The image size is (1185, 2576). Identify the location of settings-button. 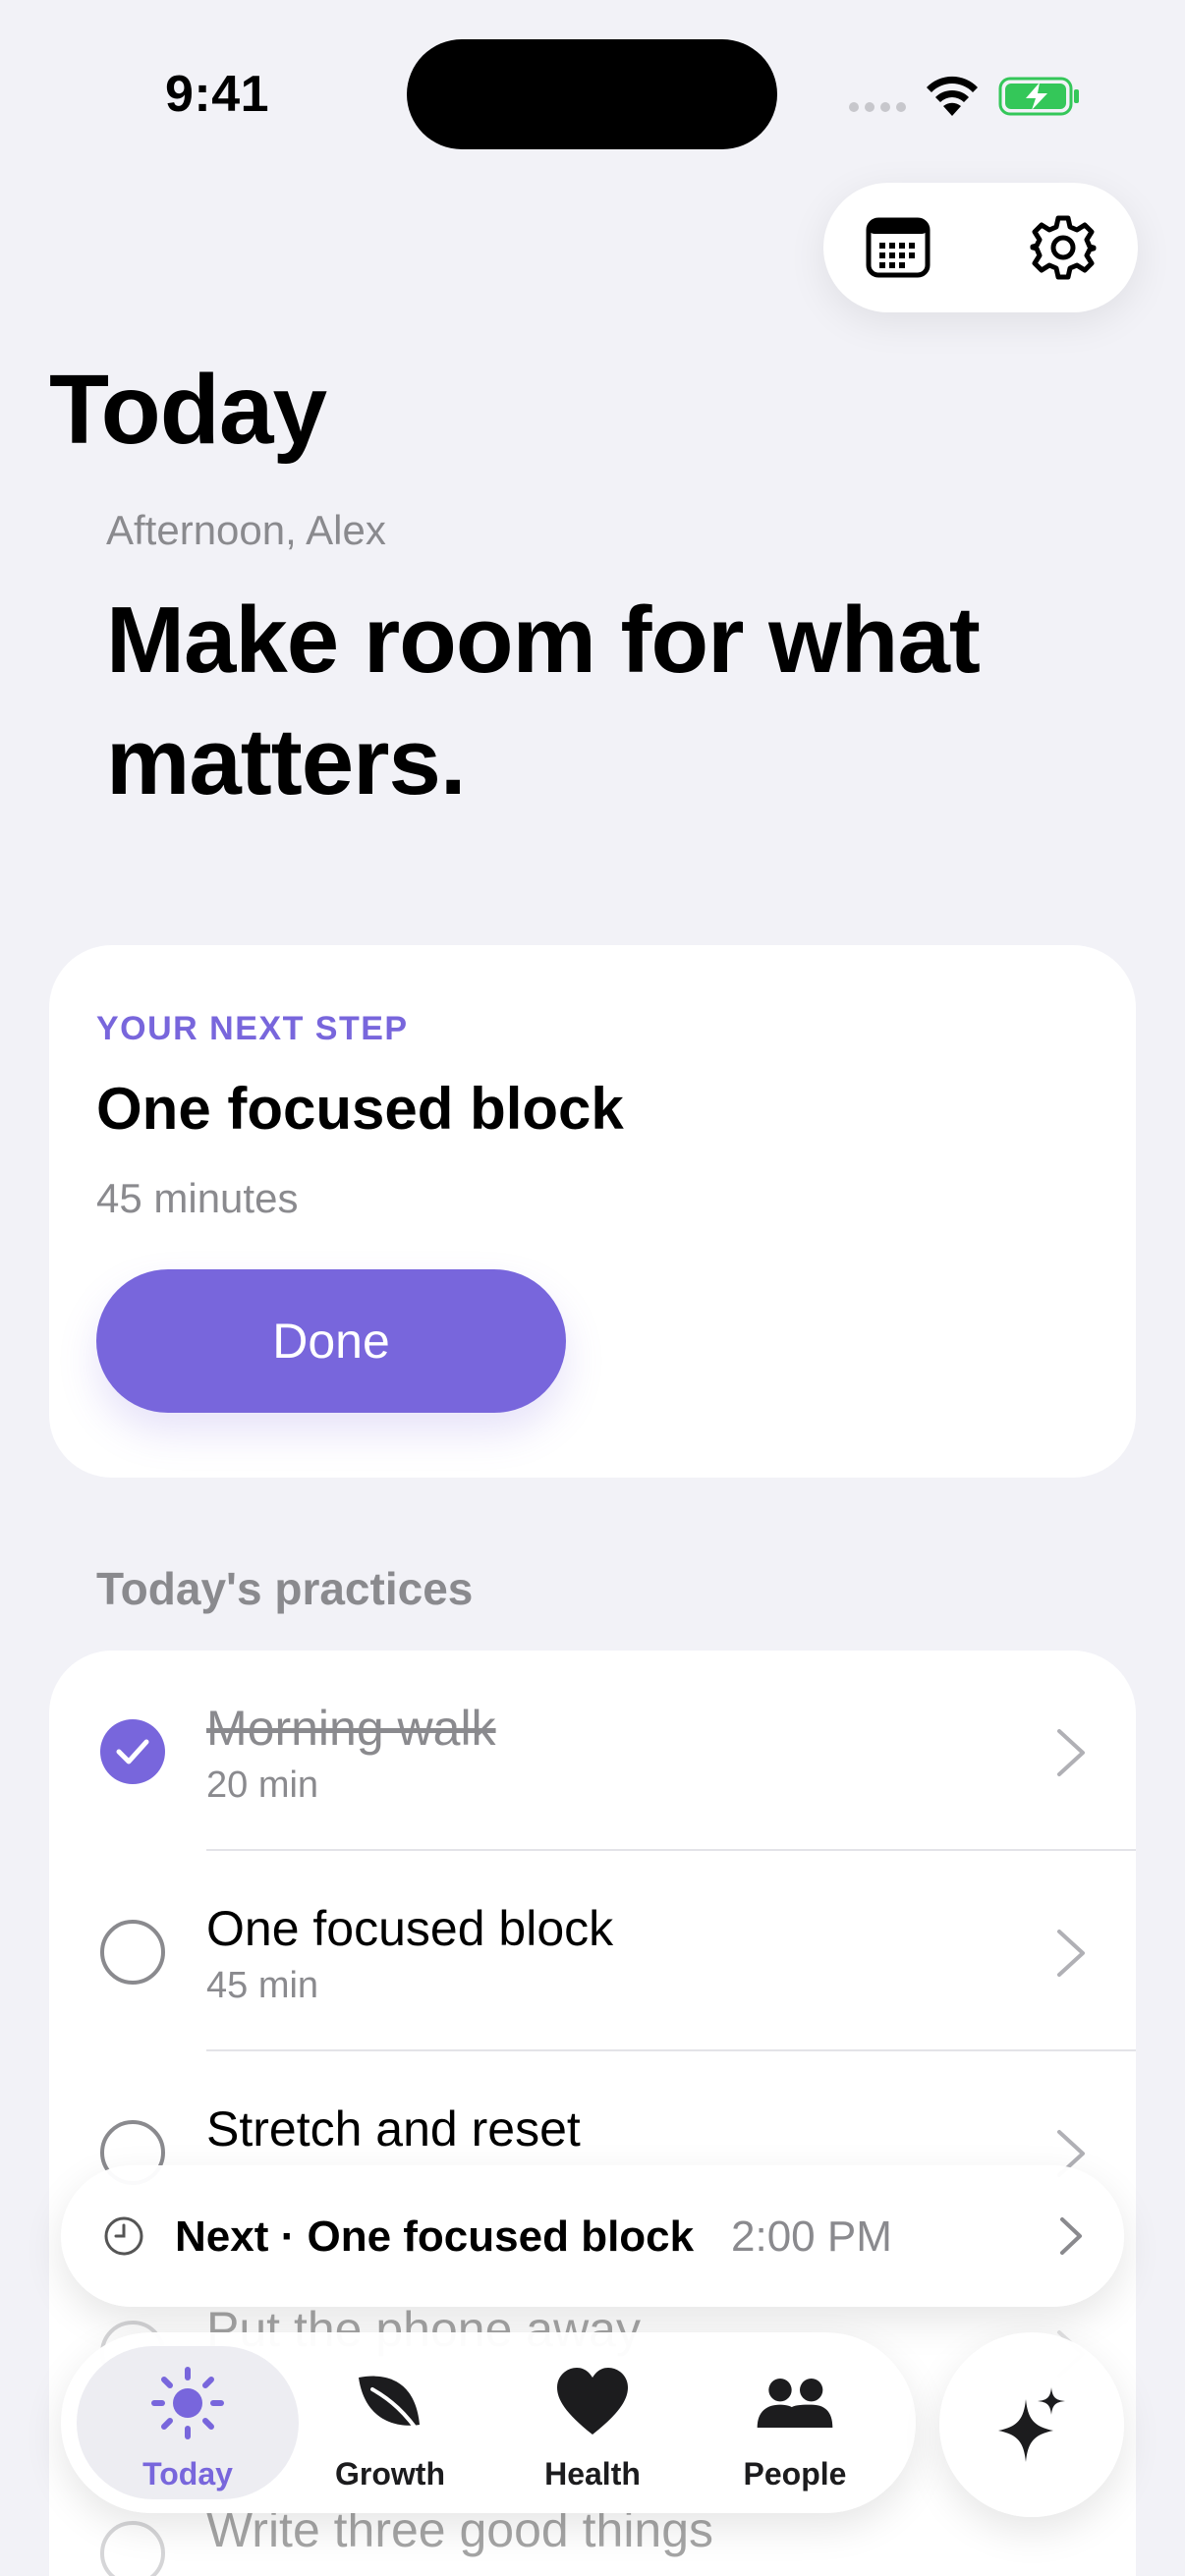
(1064, 247).